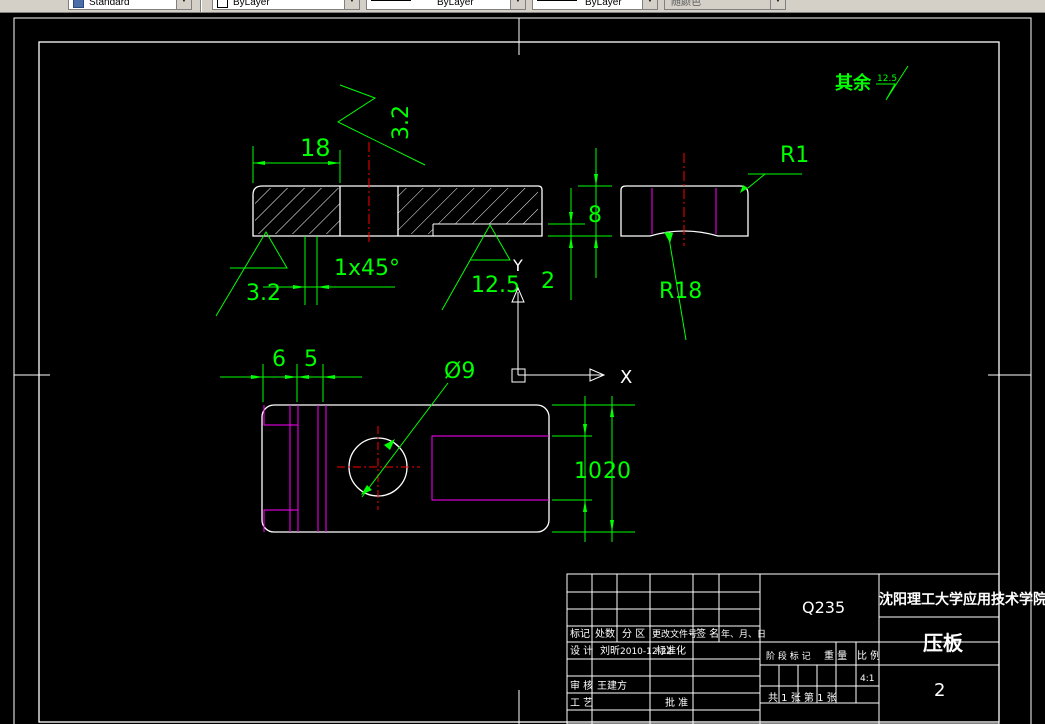  What do you see at coordinates (367, 268) in the screenshot?
I see `chamfer-note: 1x45°` at bounding box center [367, 268].